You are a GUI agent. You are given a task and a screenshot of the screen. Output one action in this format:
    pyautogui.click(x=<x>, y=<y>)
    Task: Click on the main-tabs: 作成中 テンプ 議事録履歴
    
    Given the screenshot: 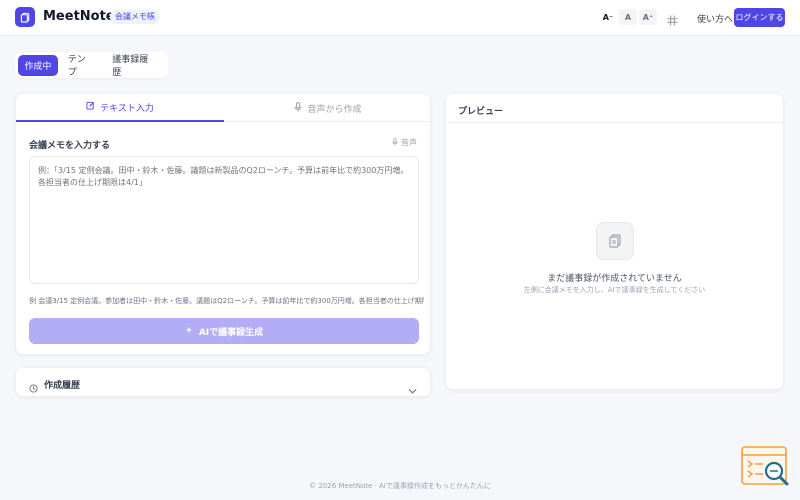 What is the action you would take?
    pyautogui.click(x=91, y=65)
    